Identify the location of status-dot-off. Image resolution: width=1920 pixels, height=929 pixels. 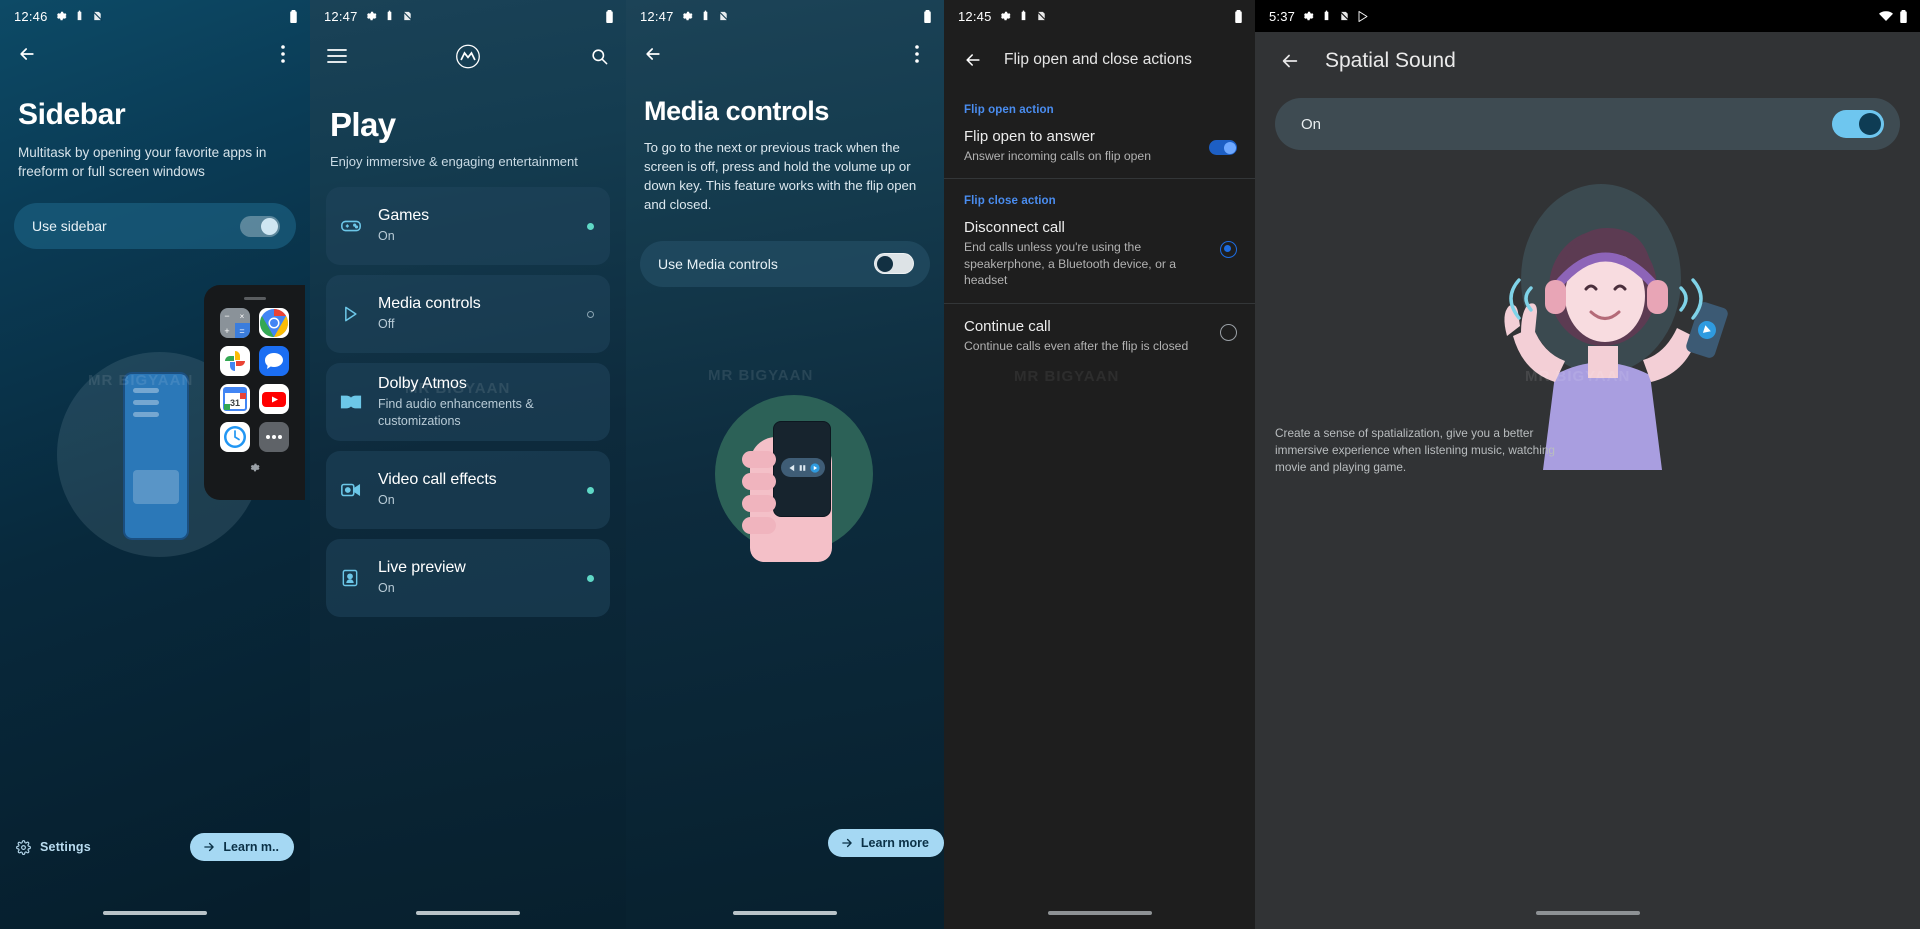
(590, 314).